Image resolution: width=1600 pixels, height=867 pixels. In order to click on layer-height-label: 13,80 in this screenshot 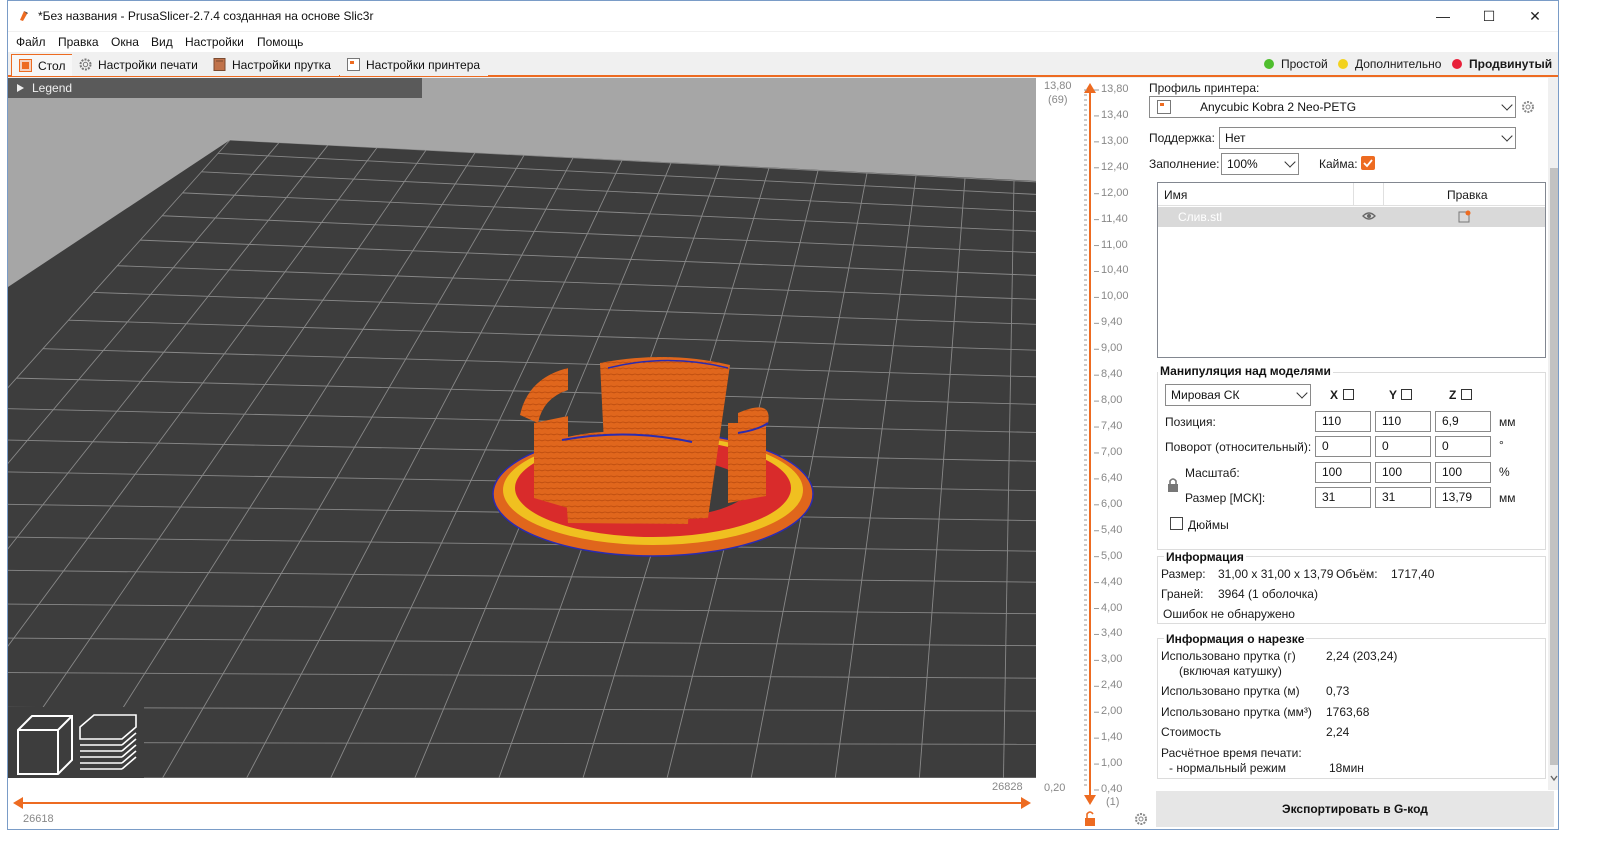, I will do `click(1115, 89)`.